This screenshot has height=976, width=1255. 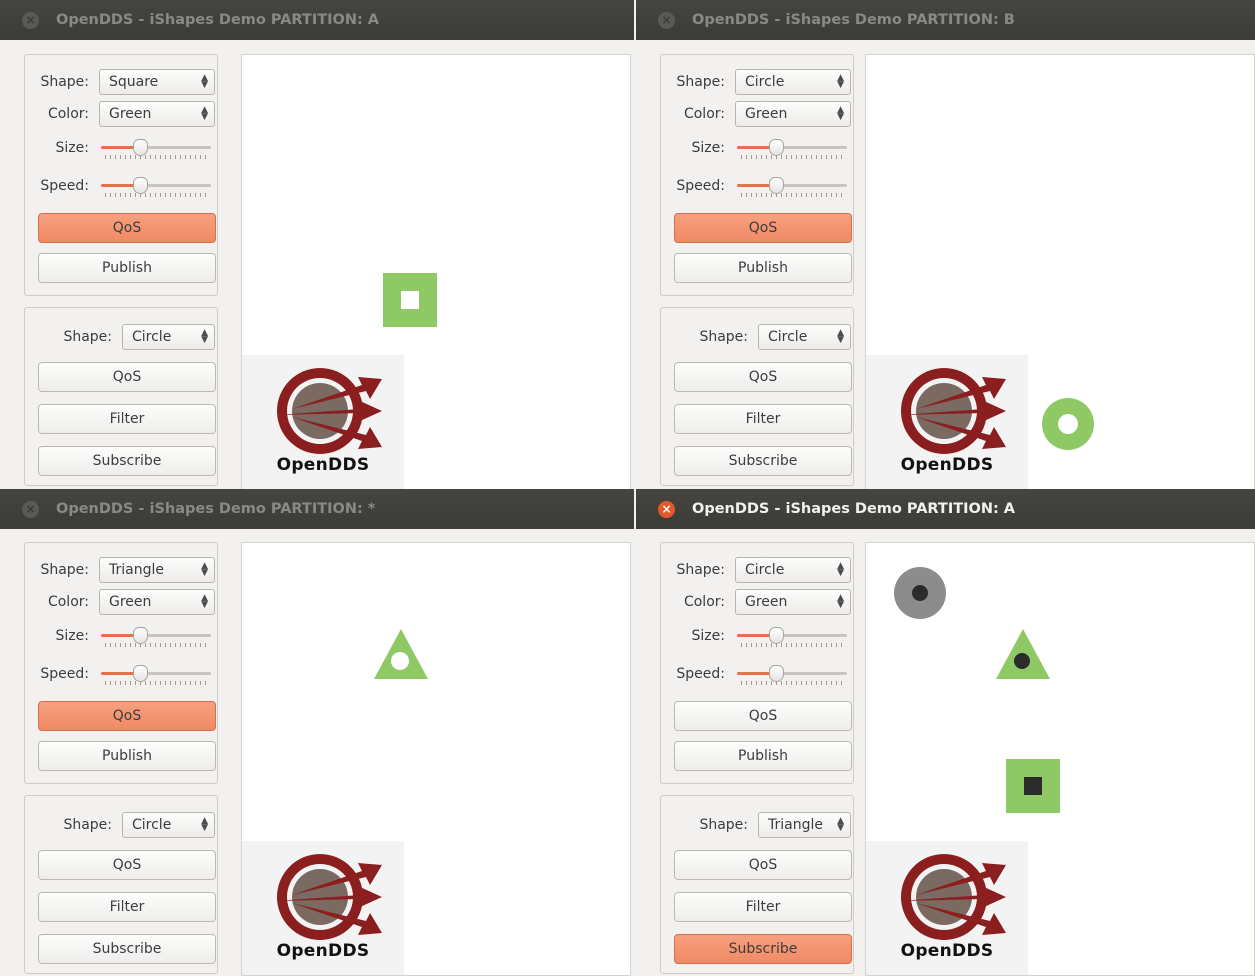 What do you see at coordinates (157, 82) in the screenshot?
I see `shape-select: Square ▲ ▼` at bounding box center [157, 82].